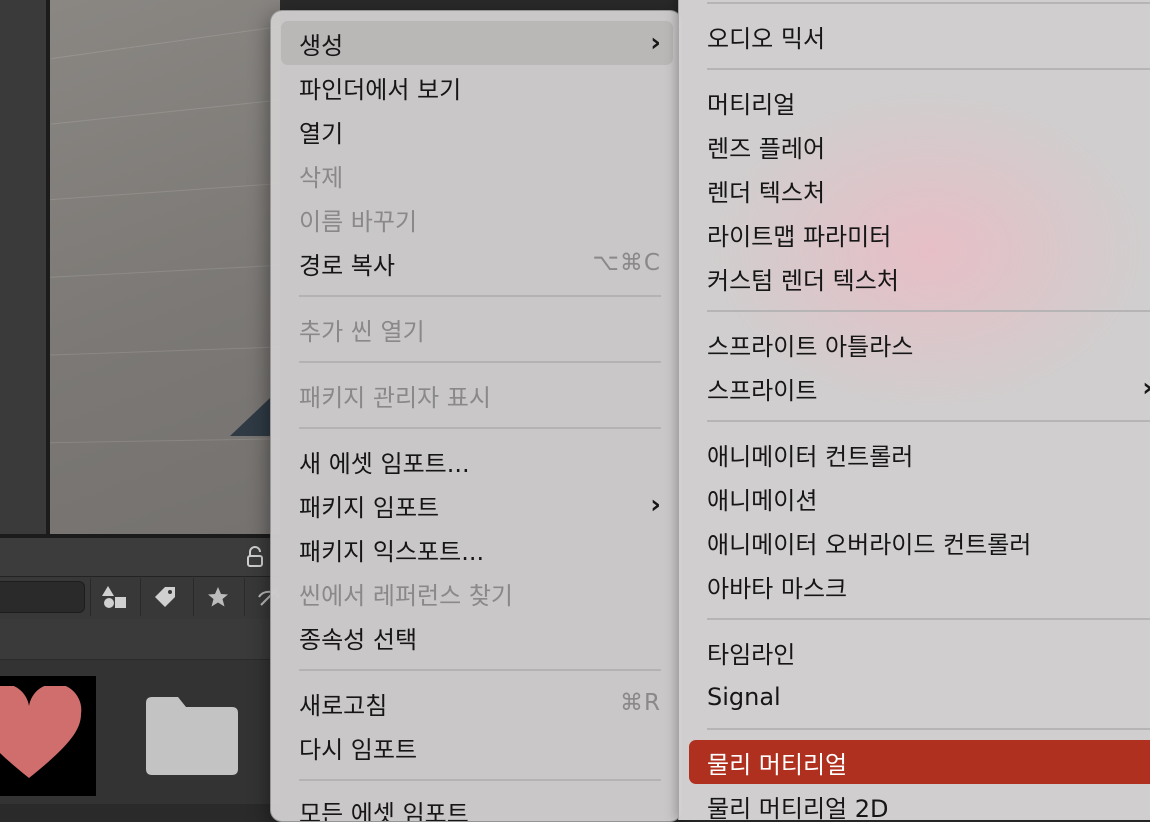 The width and height of the screenshot is (1150, 822). Describe the element at coordinates (928, 190) in the screenshot. I see `submenu-item-label: 렌더 텍스처` at that location.